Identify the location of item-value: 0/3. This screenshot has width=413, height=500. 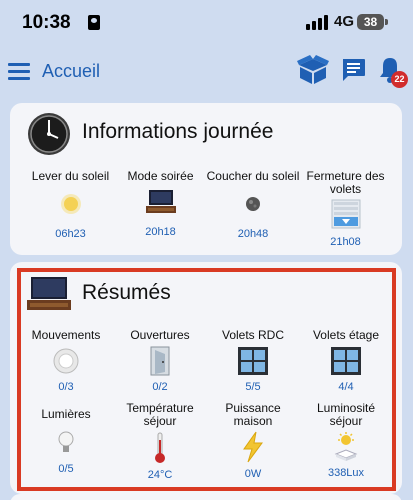
(66, 387).